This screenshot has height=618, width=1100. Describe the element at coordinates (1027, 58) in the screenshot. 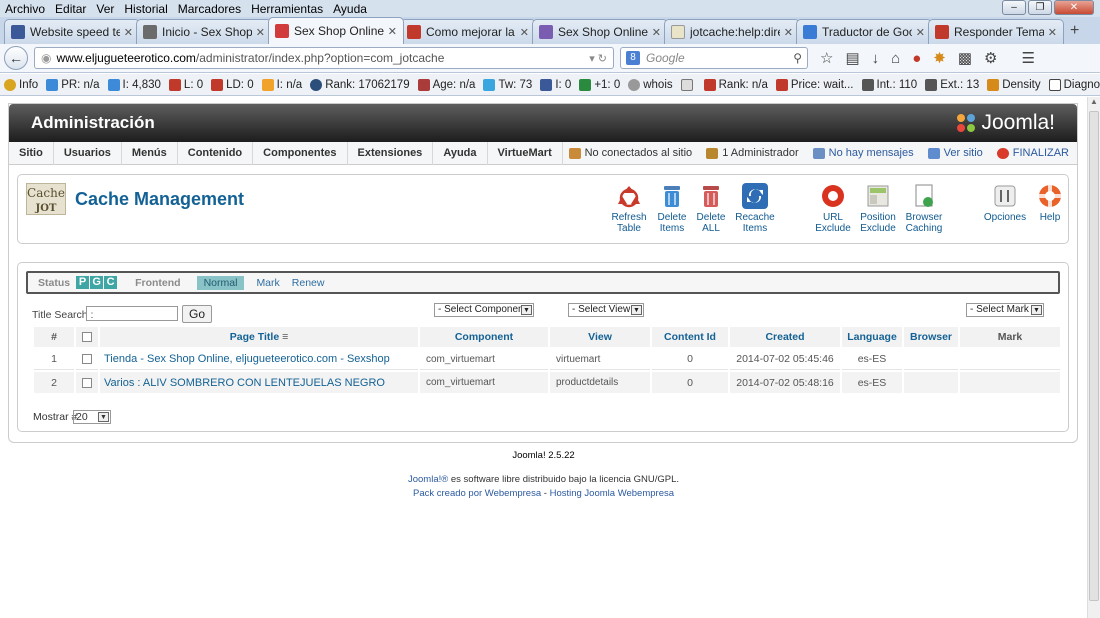

I see `hamburger-menu-icon: ☰` at that location.